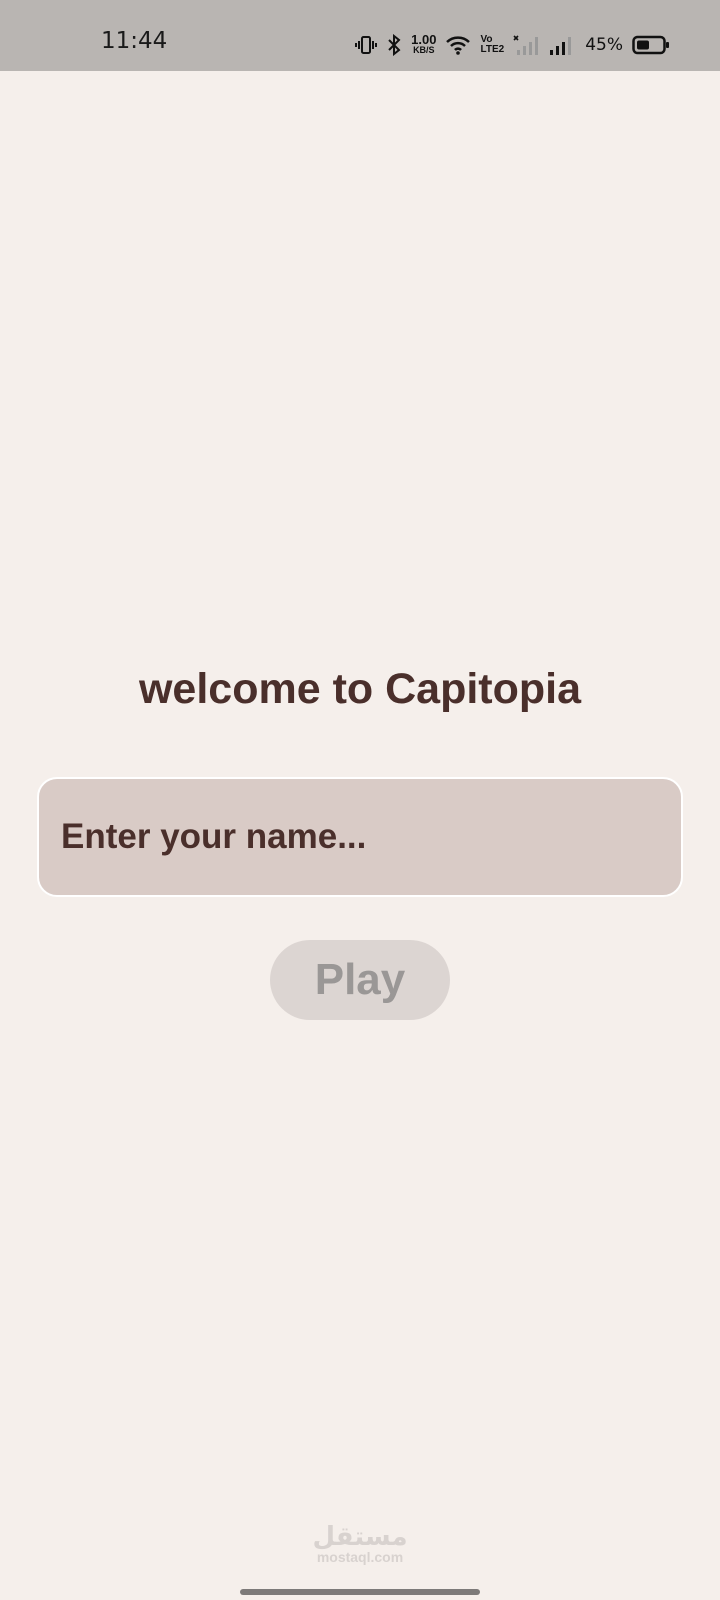 This screenshot has width=720, height=1600. What do you see at coordinates (394, 45) in the screenshot?
I see `bluetooth-icon` at bounding box center [394, 45].